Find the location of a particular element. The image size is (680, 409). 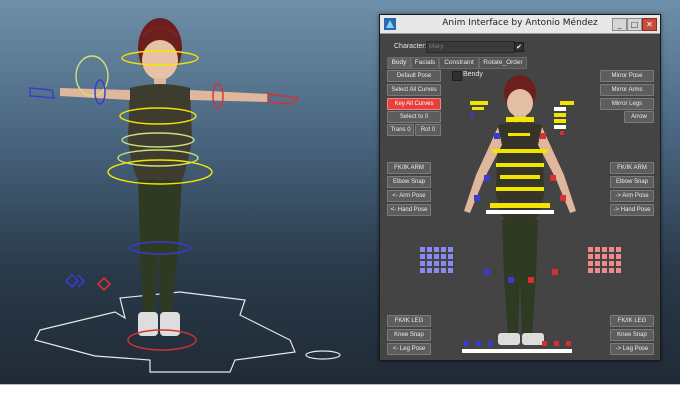

picker-hip-control is located at coordinates (520, 212).